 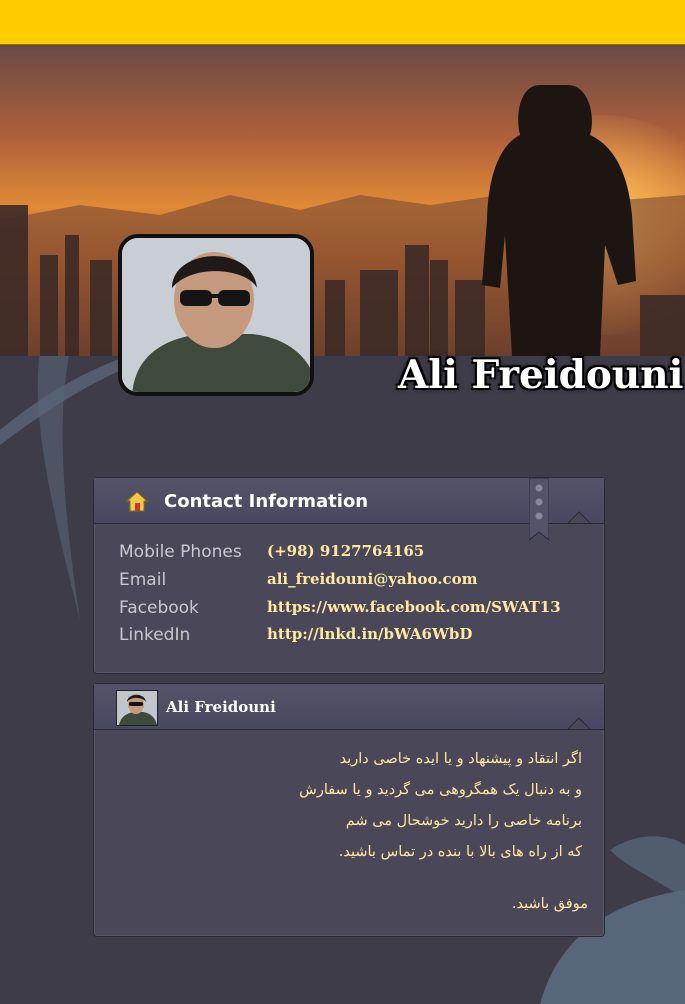 What do you see at coordinates (137, 501) in the screenshot?
I see `home-icon` at bounding box center [137, 501].